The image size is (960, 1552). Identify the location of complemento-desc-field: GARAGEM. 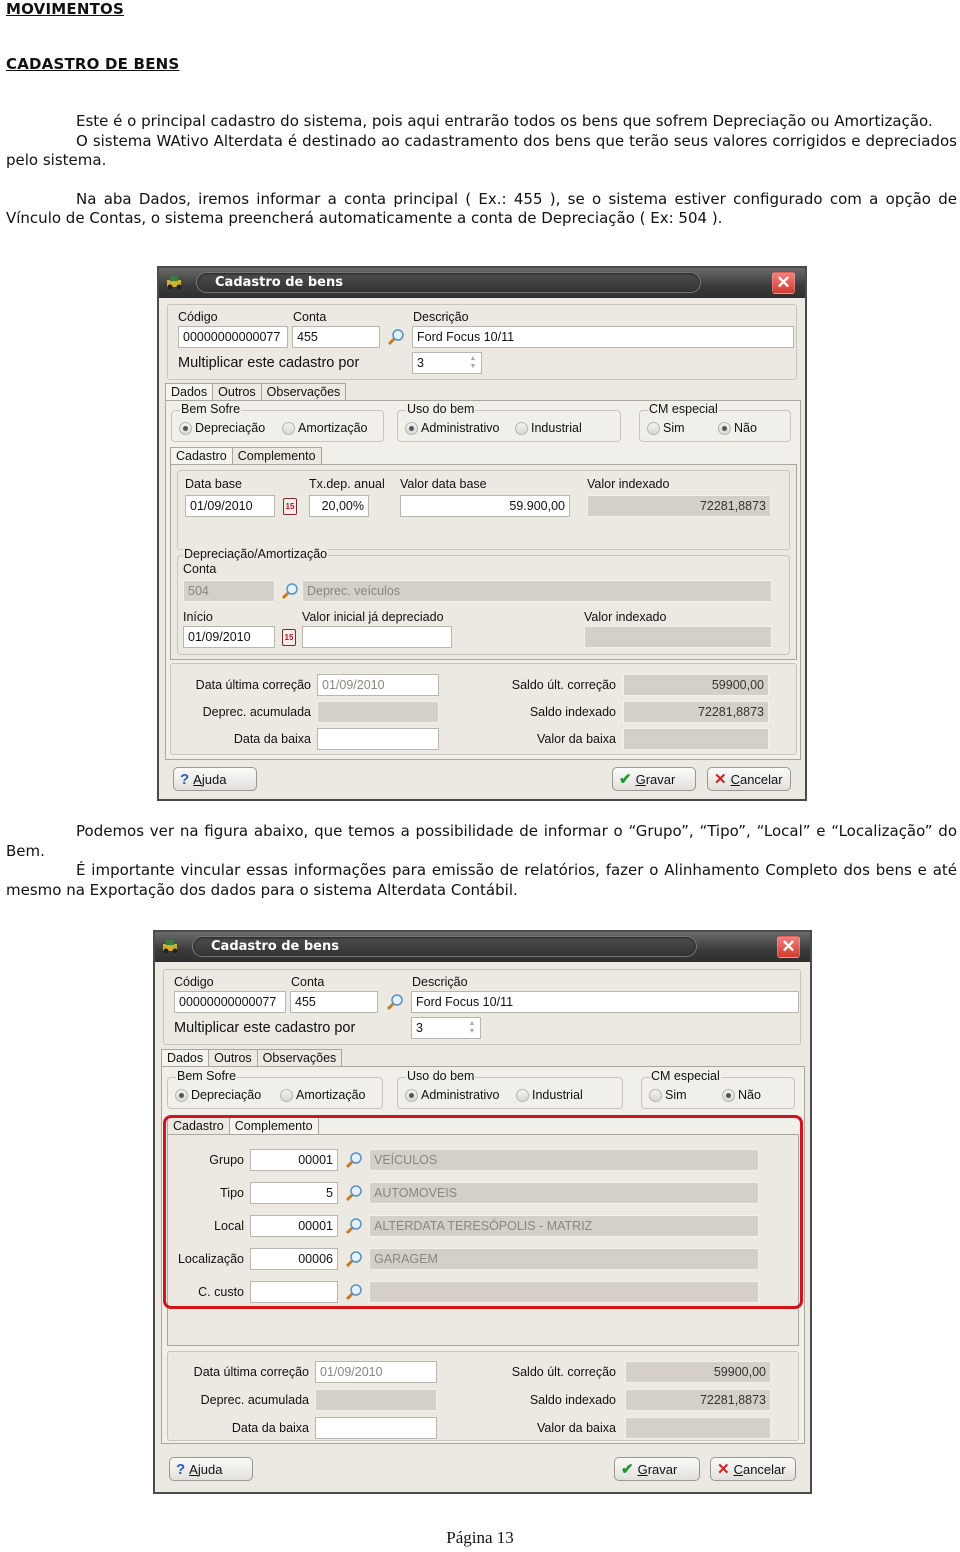
(564, 1259).